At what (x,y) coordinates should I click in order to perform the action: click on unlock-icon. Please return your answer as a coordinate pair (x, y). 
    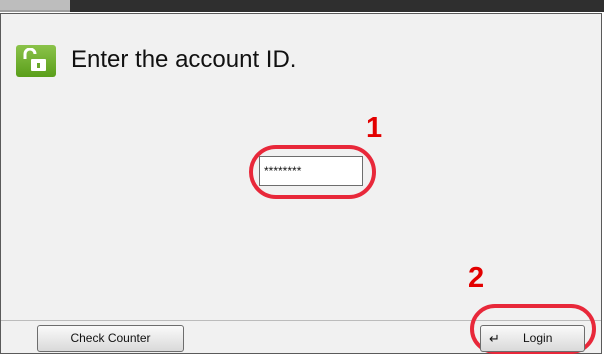
    Looking at the image, I should click on (36, 61).